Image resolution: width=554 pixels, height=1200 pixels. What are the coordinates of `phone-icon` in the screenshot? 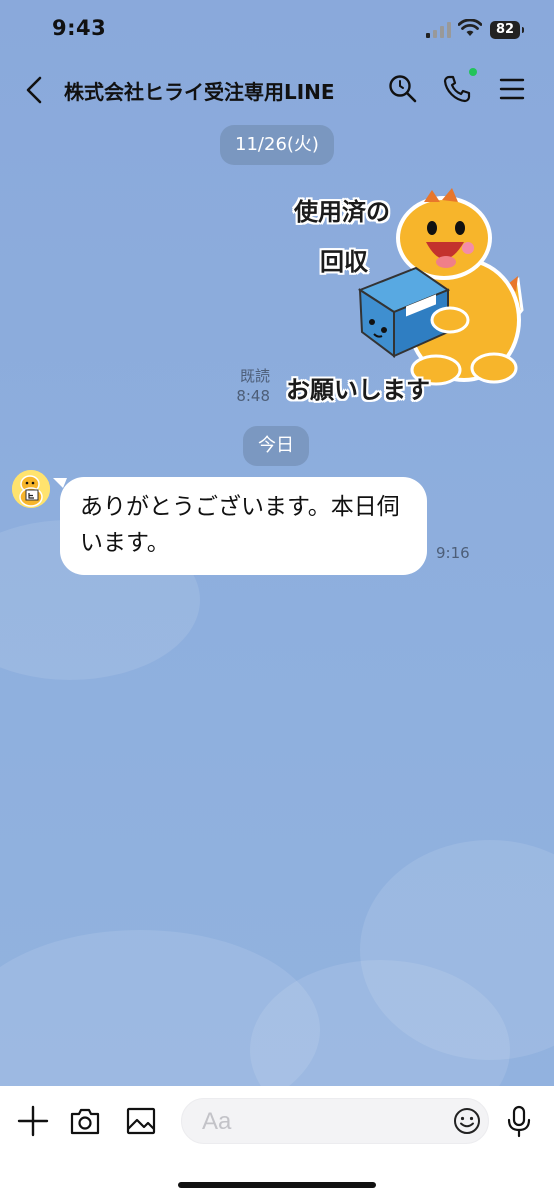 It's located at (457, 89).